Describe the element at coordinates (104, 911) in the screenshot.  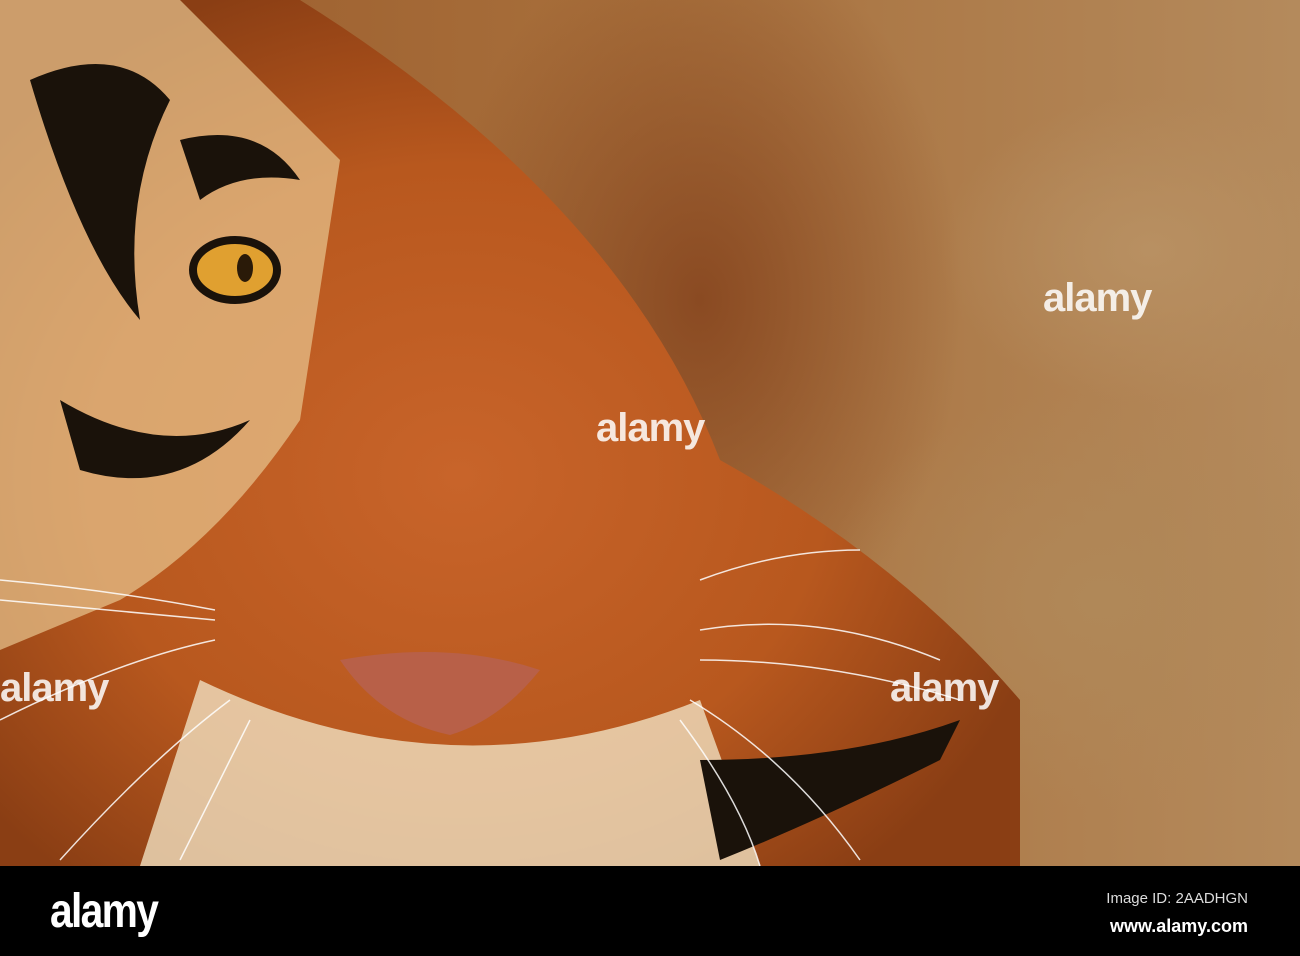
I see `alamy-logo: alamy` at that location.